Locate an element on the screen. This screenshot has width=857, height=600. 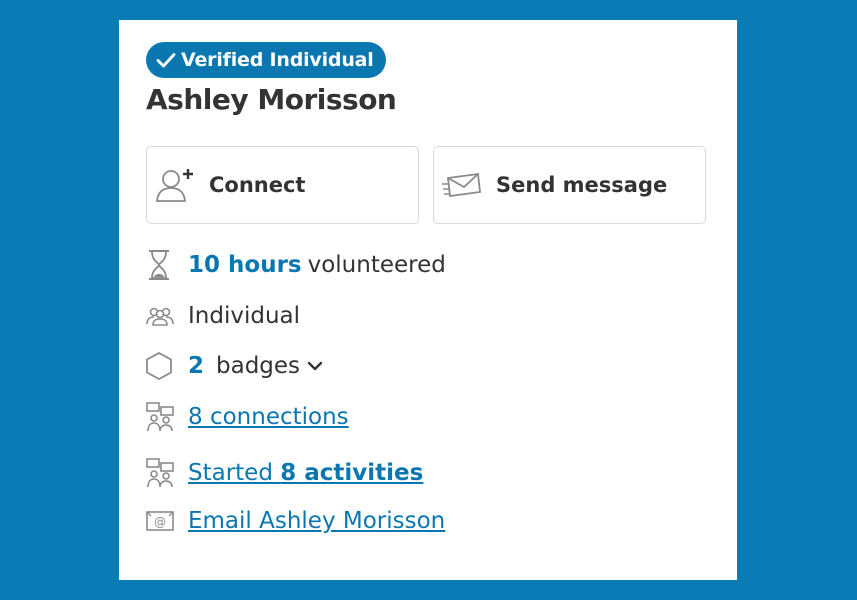
verified-badge-label: Verified Individual is located at coordinates (277, 60).